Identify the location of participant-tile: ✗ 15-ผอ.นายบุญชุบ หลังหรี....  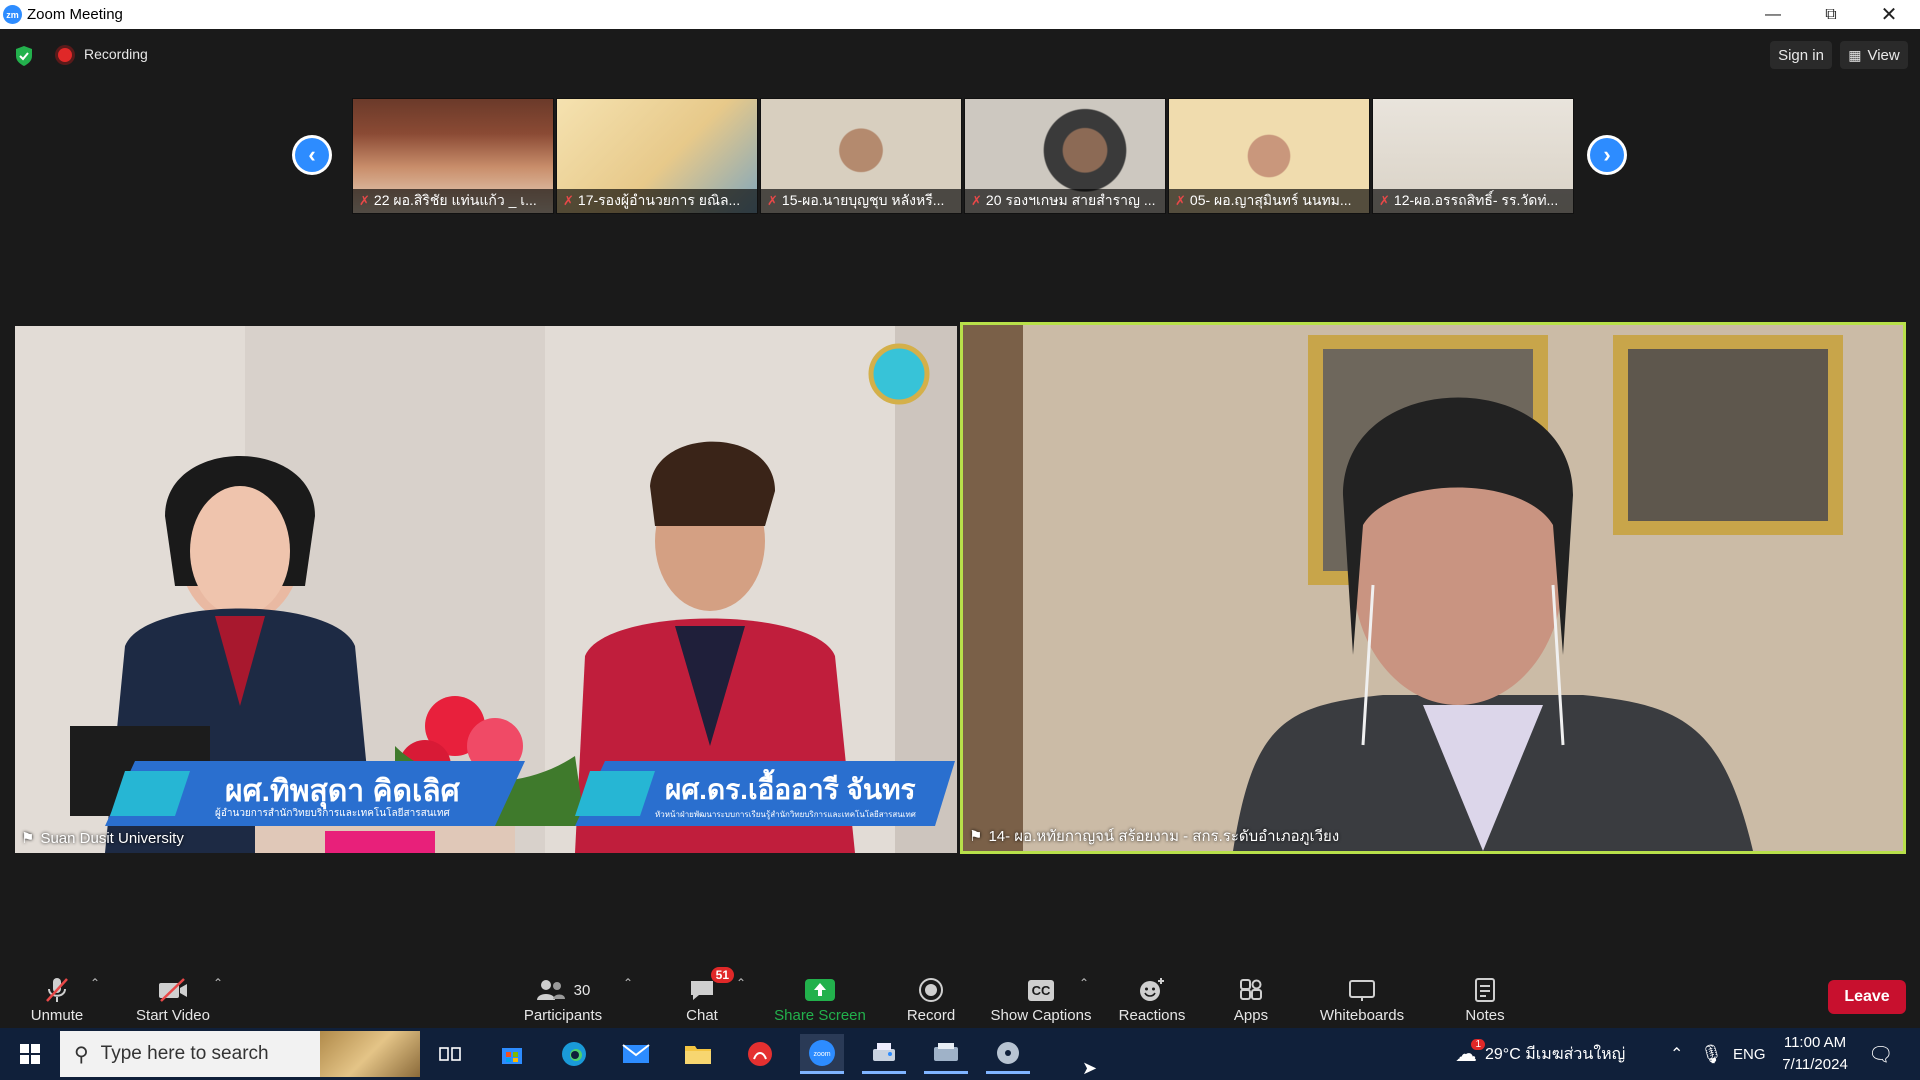
(861, 156).